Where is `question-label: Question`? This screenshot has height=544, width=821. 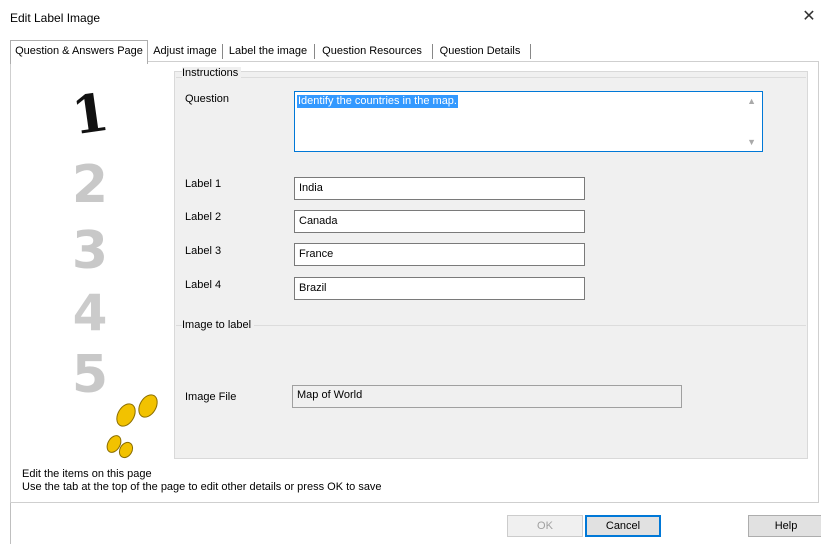 question-label: Question is located at coordinates (207, 99).